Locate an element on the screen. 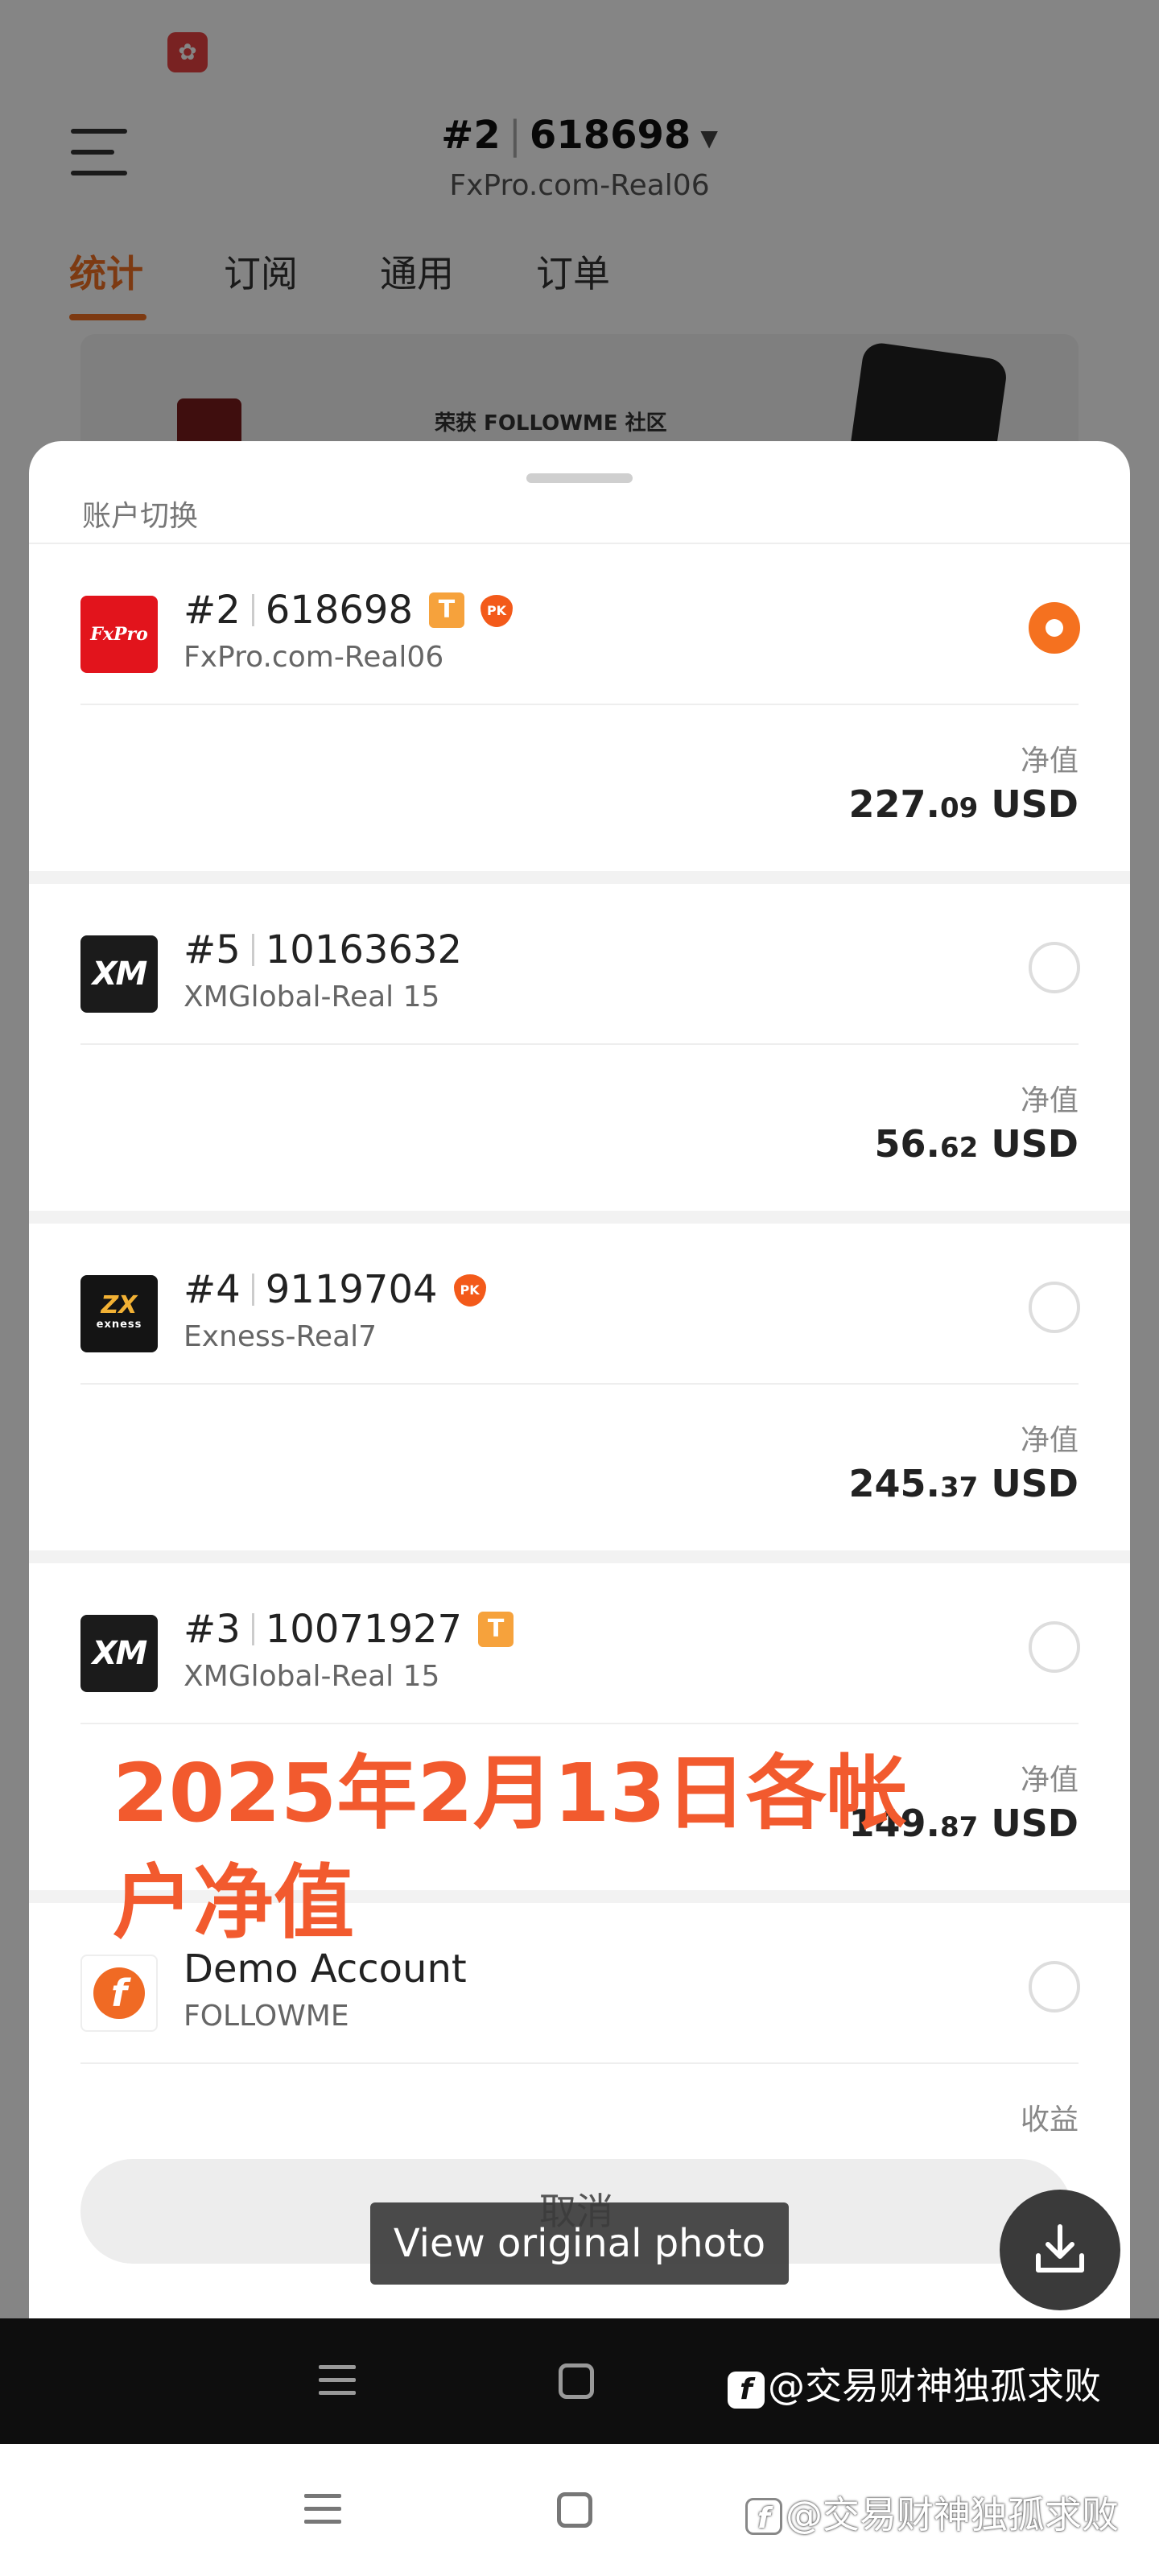 The width and height of the screenshot is (1159, 2576). account-title: #2 618698 T PK is located at coordinates (349, 610).